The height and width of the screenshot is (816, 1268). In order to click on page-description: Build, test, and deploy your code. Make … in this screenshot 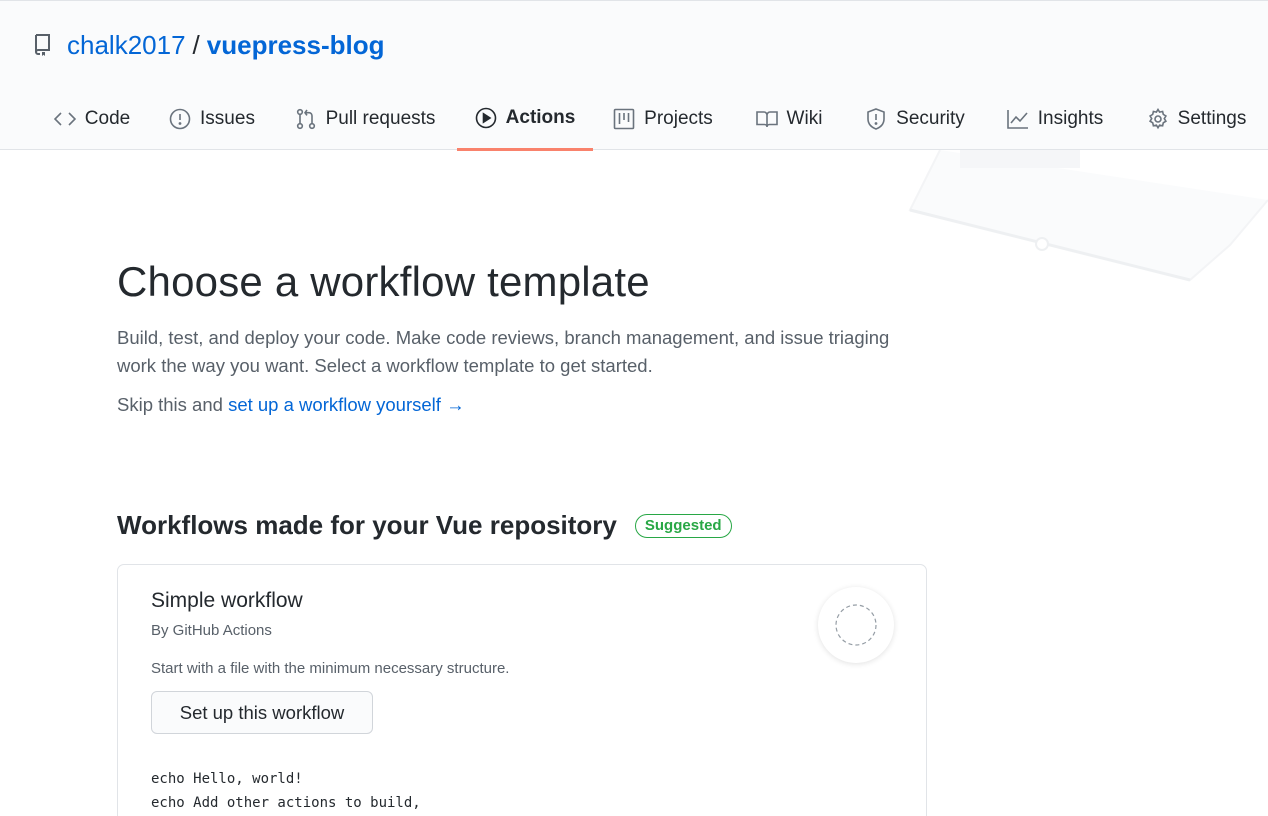, I will do `click(503, 351)`.